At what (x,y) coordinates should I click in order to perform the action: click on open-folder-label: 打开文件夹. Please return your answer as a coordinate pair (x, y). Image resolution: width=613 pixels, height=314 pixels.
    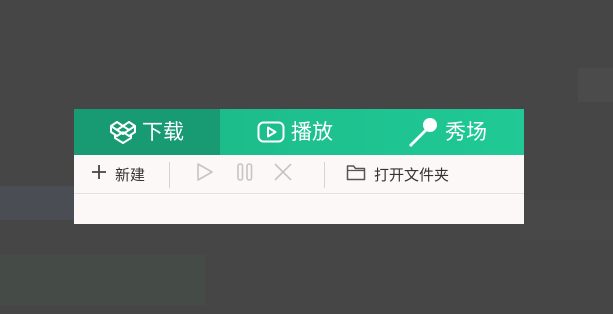
    Looking at the image, I should click on (412, 174).